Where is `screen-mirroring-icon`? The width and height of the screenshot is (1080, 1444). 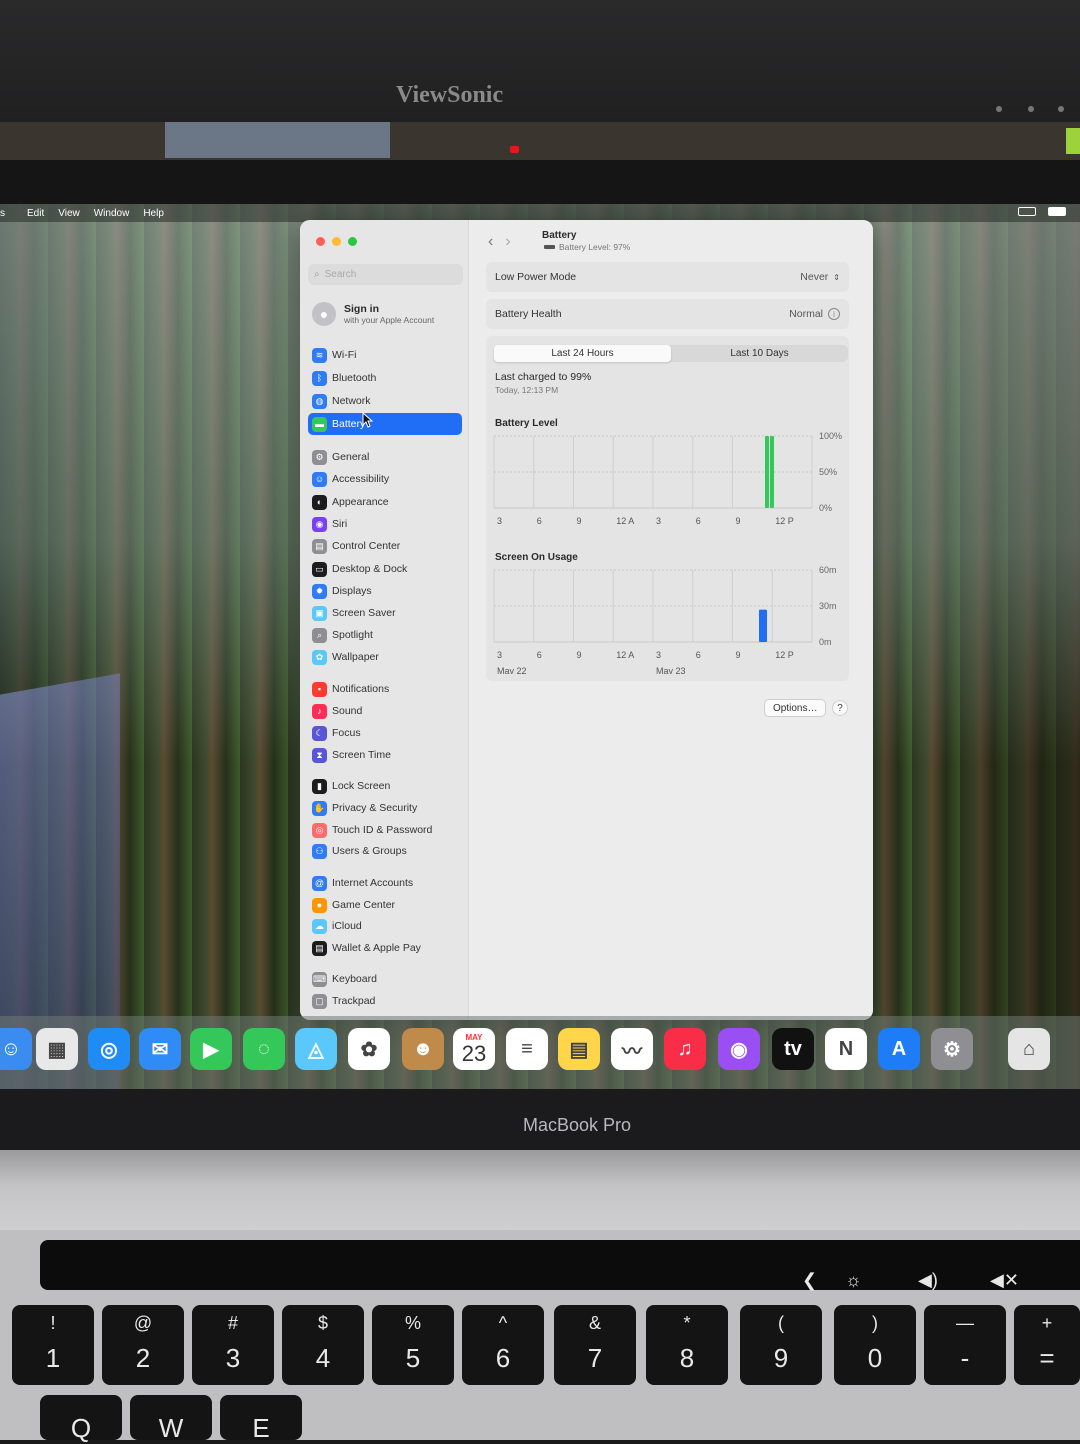 screen-mirroring-icon is located at coordinates (1027, 211).